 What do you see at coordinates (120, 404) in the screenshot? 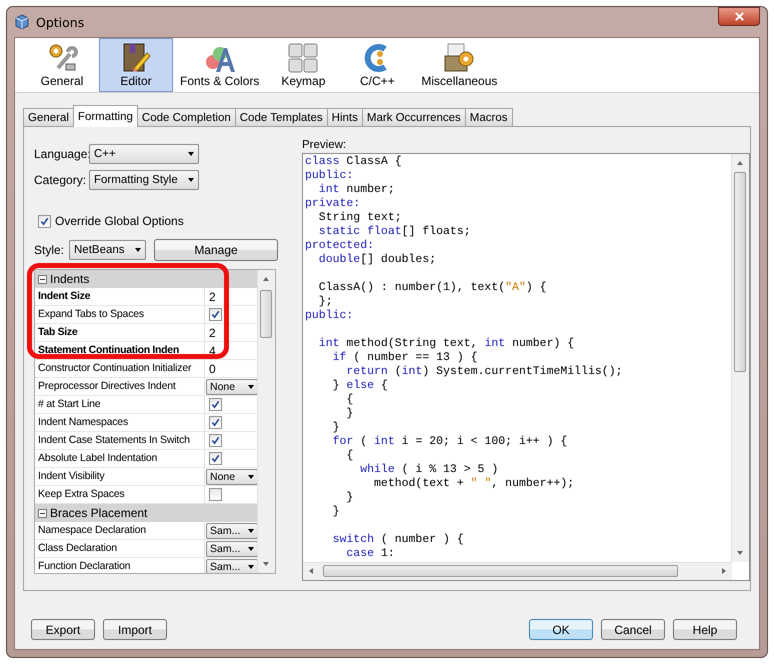
I see `property-name: # at Start Line` at bounding box center [120, 404].